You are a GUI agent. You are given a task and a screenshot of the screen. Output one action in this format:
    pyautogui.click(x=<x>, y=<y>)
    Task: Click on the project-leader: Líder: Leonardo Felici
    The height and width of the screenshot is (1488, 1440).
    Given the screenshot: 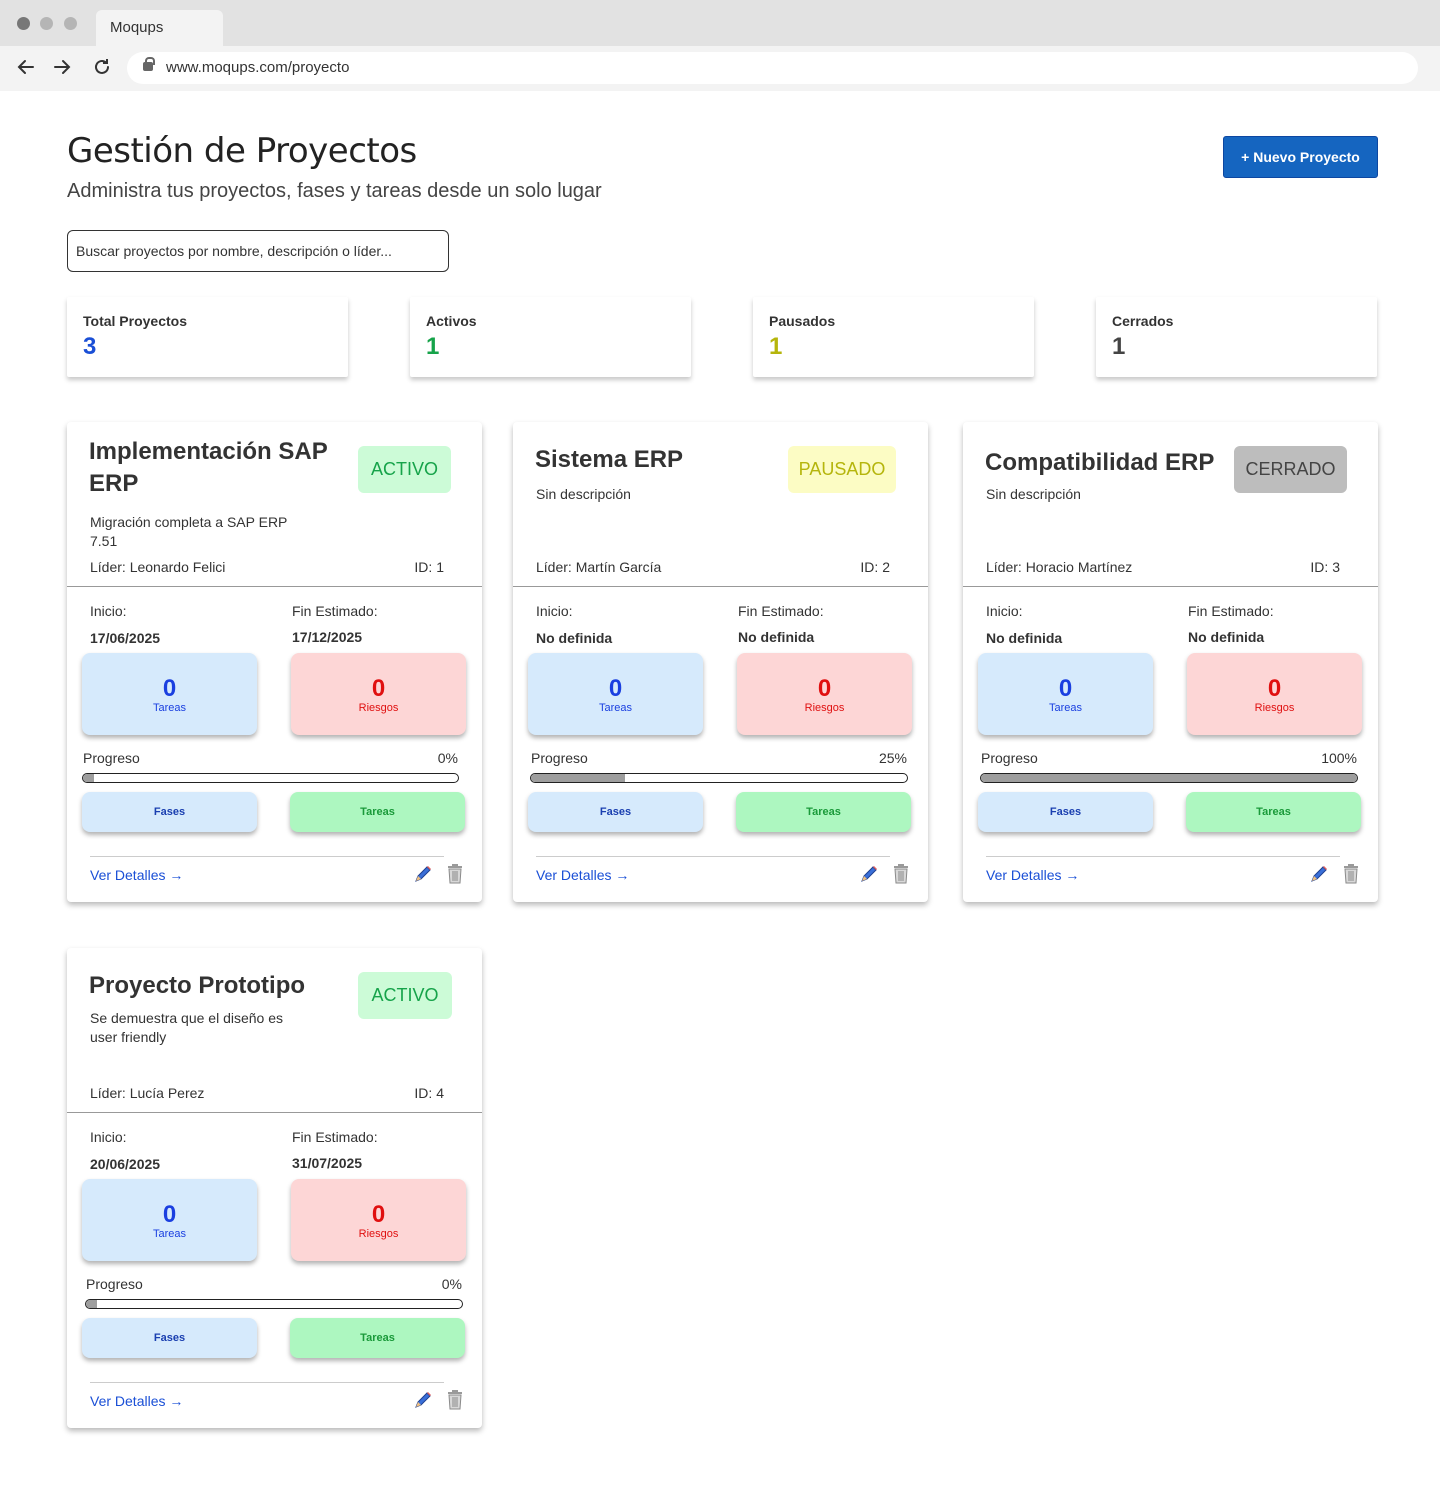 What is the action you would take?
    pyautogui.click(x=158, y=567)
    